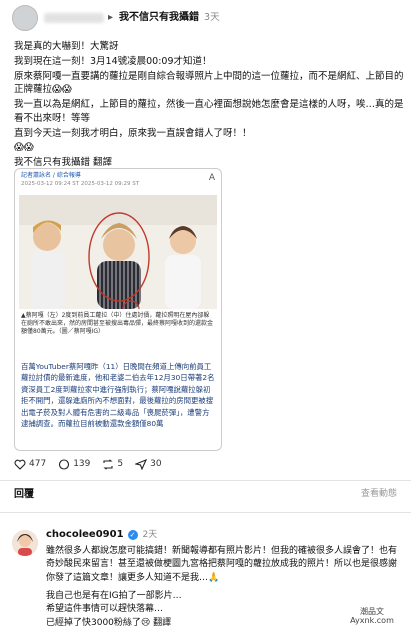 This screenshot has height=640, width=411. Describe the element at coordinates (24, 494) in the screenshot. I see `replies-label: 回覆` at that location.